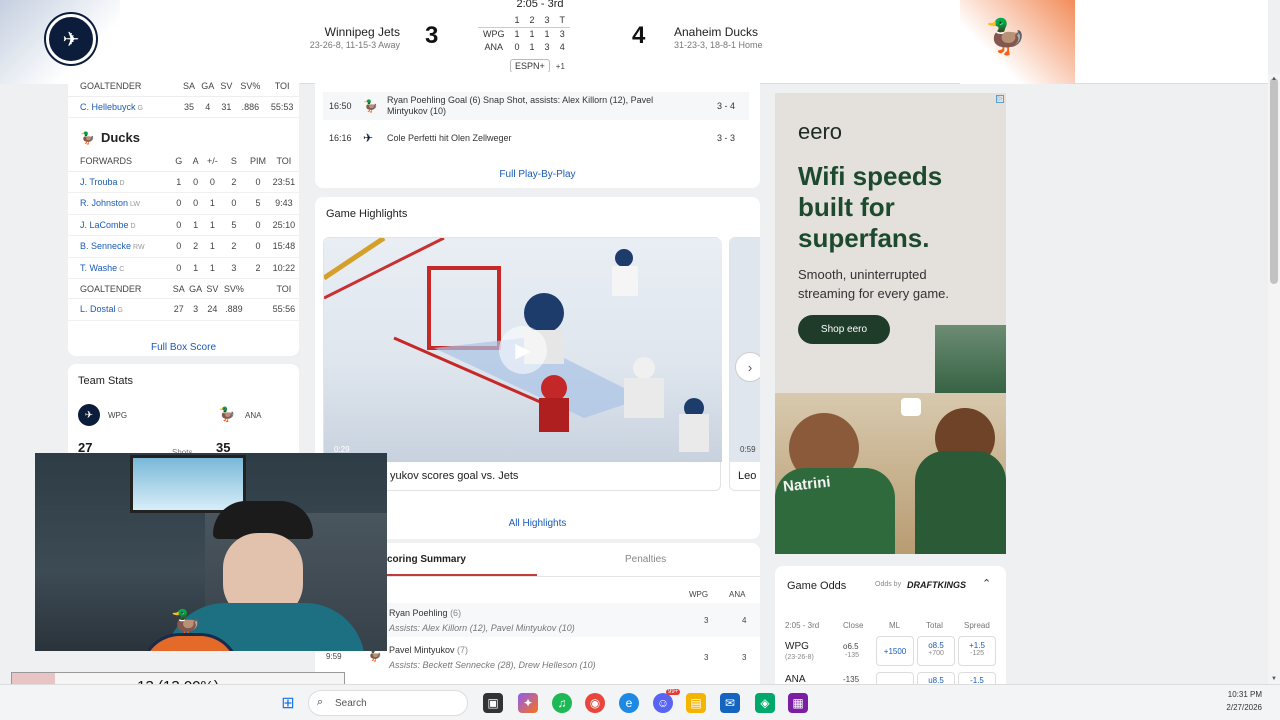  Describe the element at coordinates (283, 246) in the screenshot. I see `stat-cell: 15:48` at that location.